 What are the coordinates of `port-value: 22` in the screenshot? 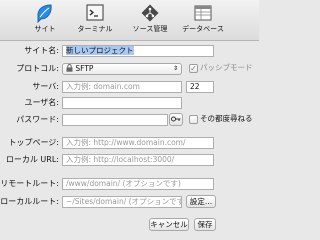 It's located at (195, 86).